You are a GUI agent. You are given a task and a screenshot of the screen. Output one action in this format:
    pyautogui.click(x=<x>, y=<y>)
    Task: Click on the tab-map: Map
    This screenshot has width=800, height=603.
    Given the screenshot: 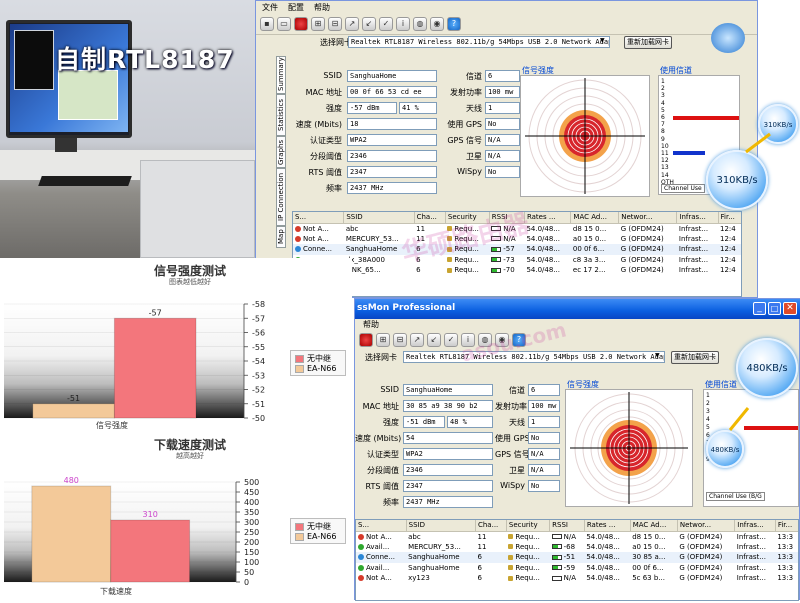 What is the action you would take?
    pyautogui.click(x=281, y=237)
    